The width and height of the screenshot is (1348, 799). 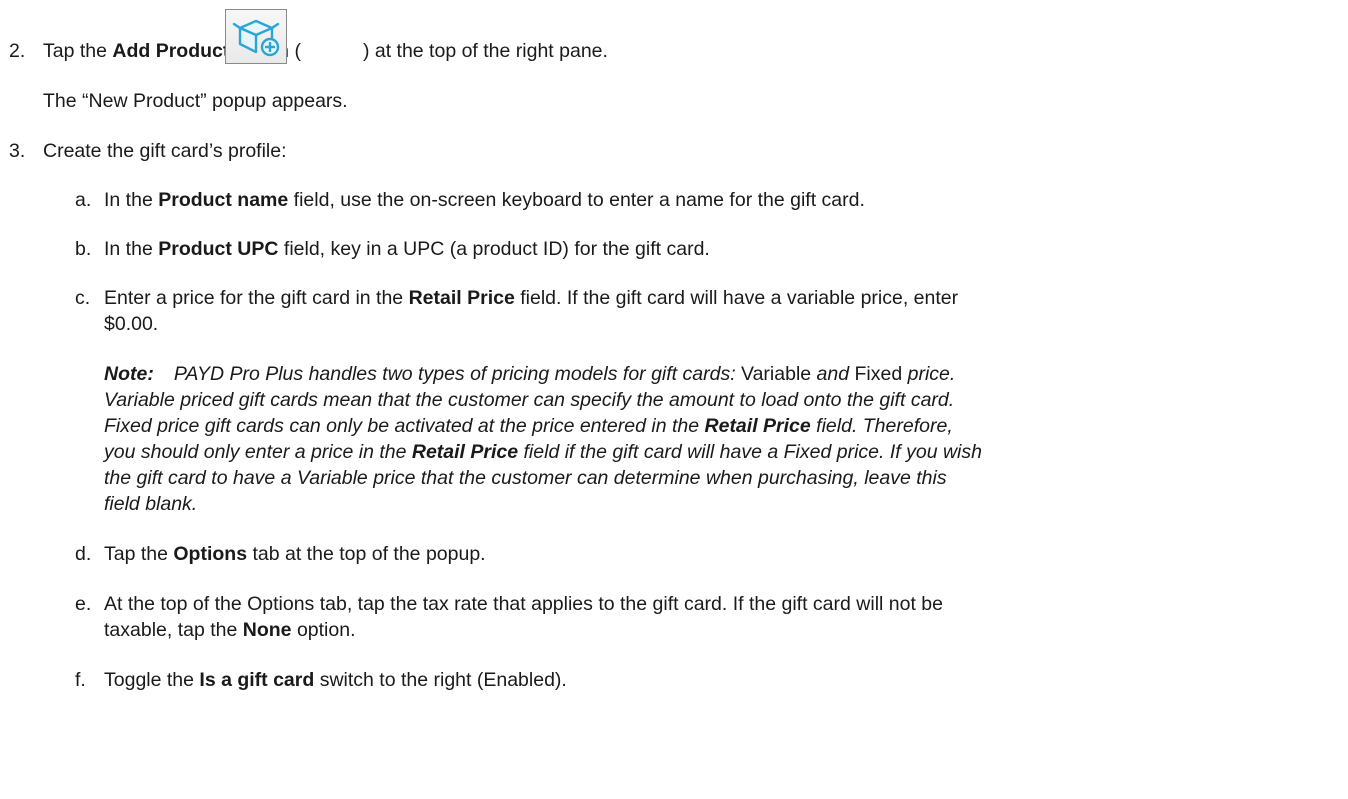 I want to click on add-product-label: Add Product, so click(x=171, y=51).